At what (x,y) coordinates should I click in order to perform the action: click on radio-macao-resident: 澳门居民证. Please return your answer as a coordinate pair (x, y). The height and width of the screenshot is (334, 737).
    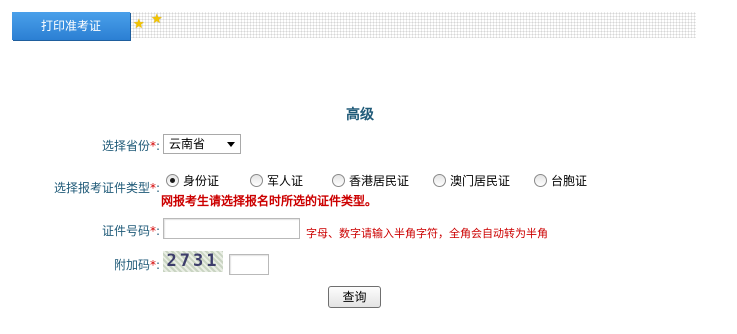
    Looking at the image, I should click on (471, 181).